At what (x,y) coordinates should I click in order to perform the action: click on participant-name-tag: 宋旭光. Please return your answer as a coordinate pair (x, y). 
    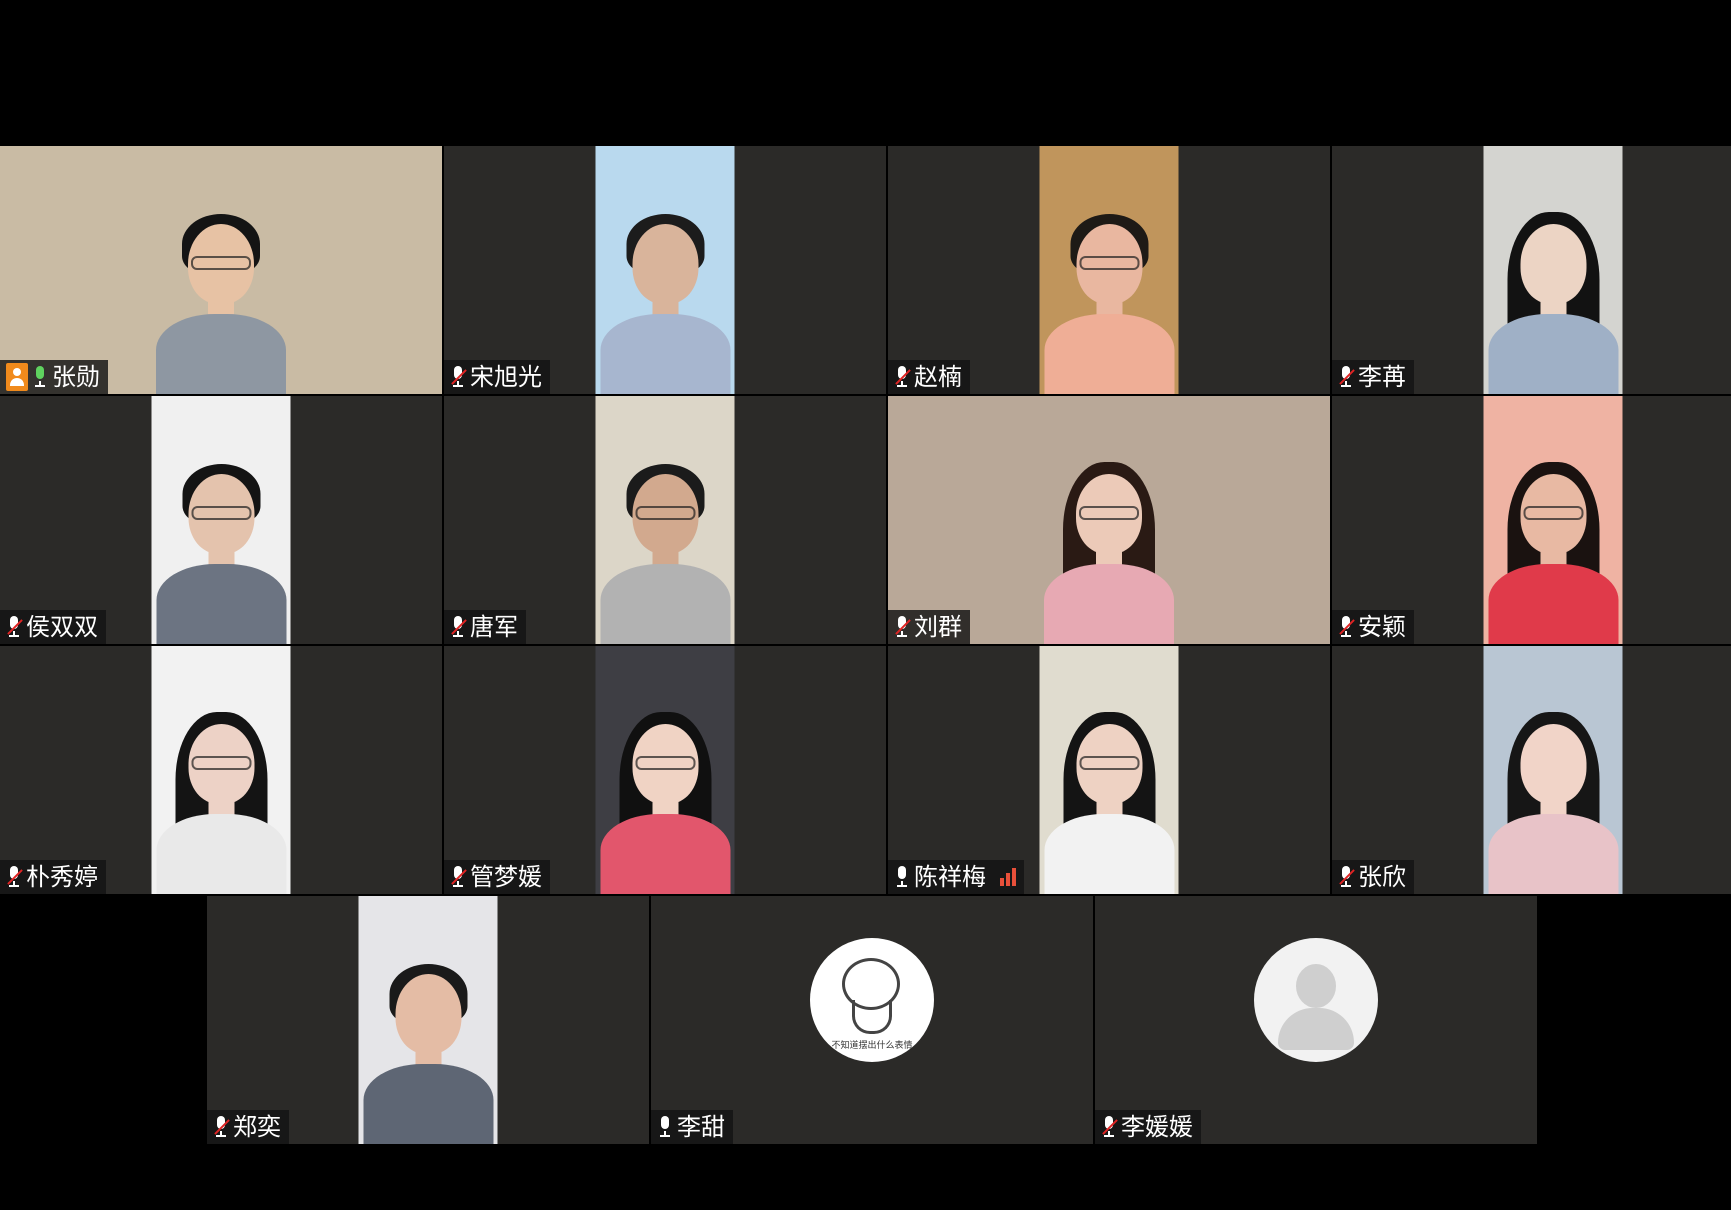
    Looking at the image, I should click on (497, 377).